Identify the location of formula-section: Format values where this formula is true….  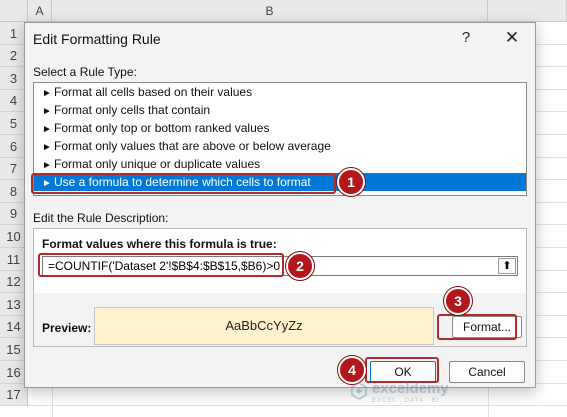
(280, 261).